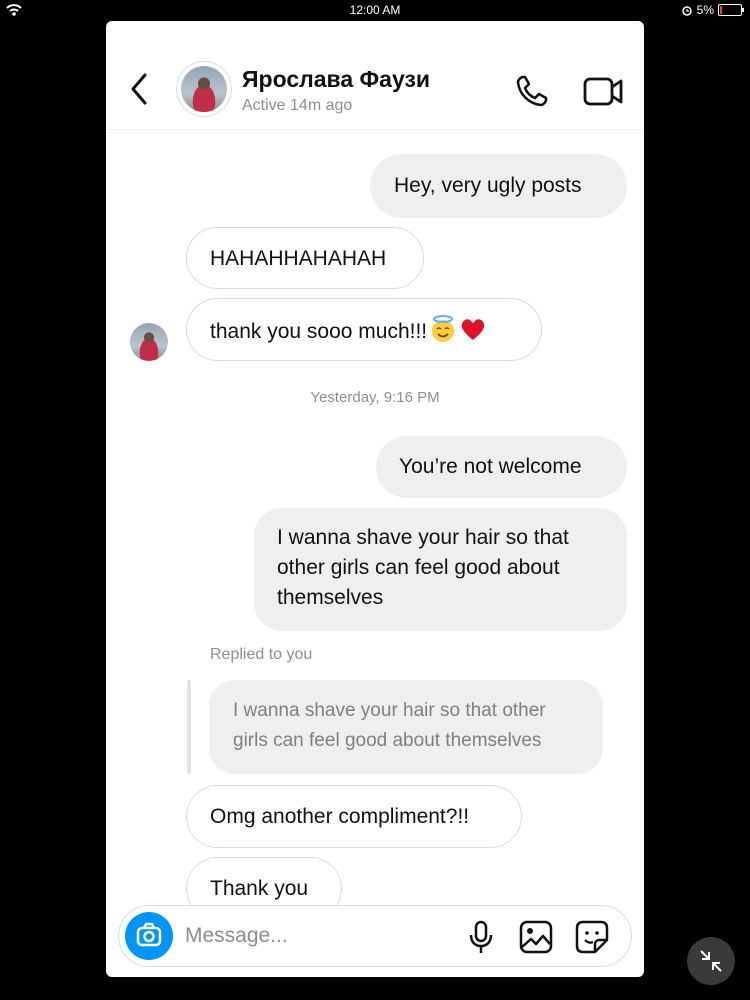  I want to click on message-sent: Hey, very ugly posts, so click(498, 186).